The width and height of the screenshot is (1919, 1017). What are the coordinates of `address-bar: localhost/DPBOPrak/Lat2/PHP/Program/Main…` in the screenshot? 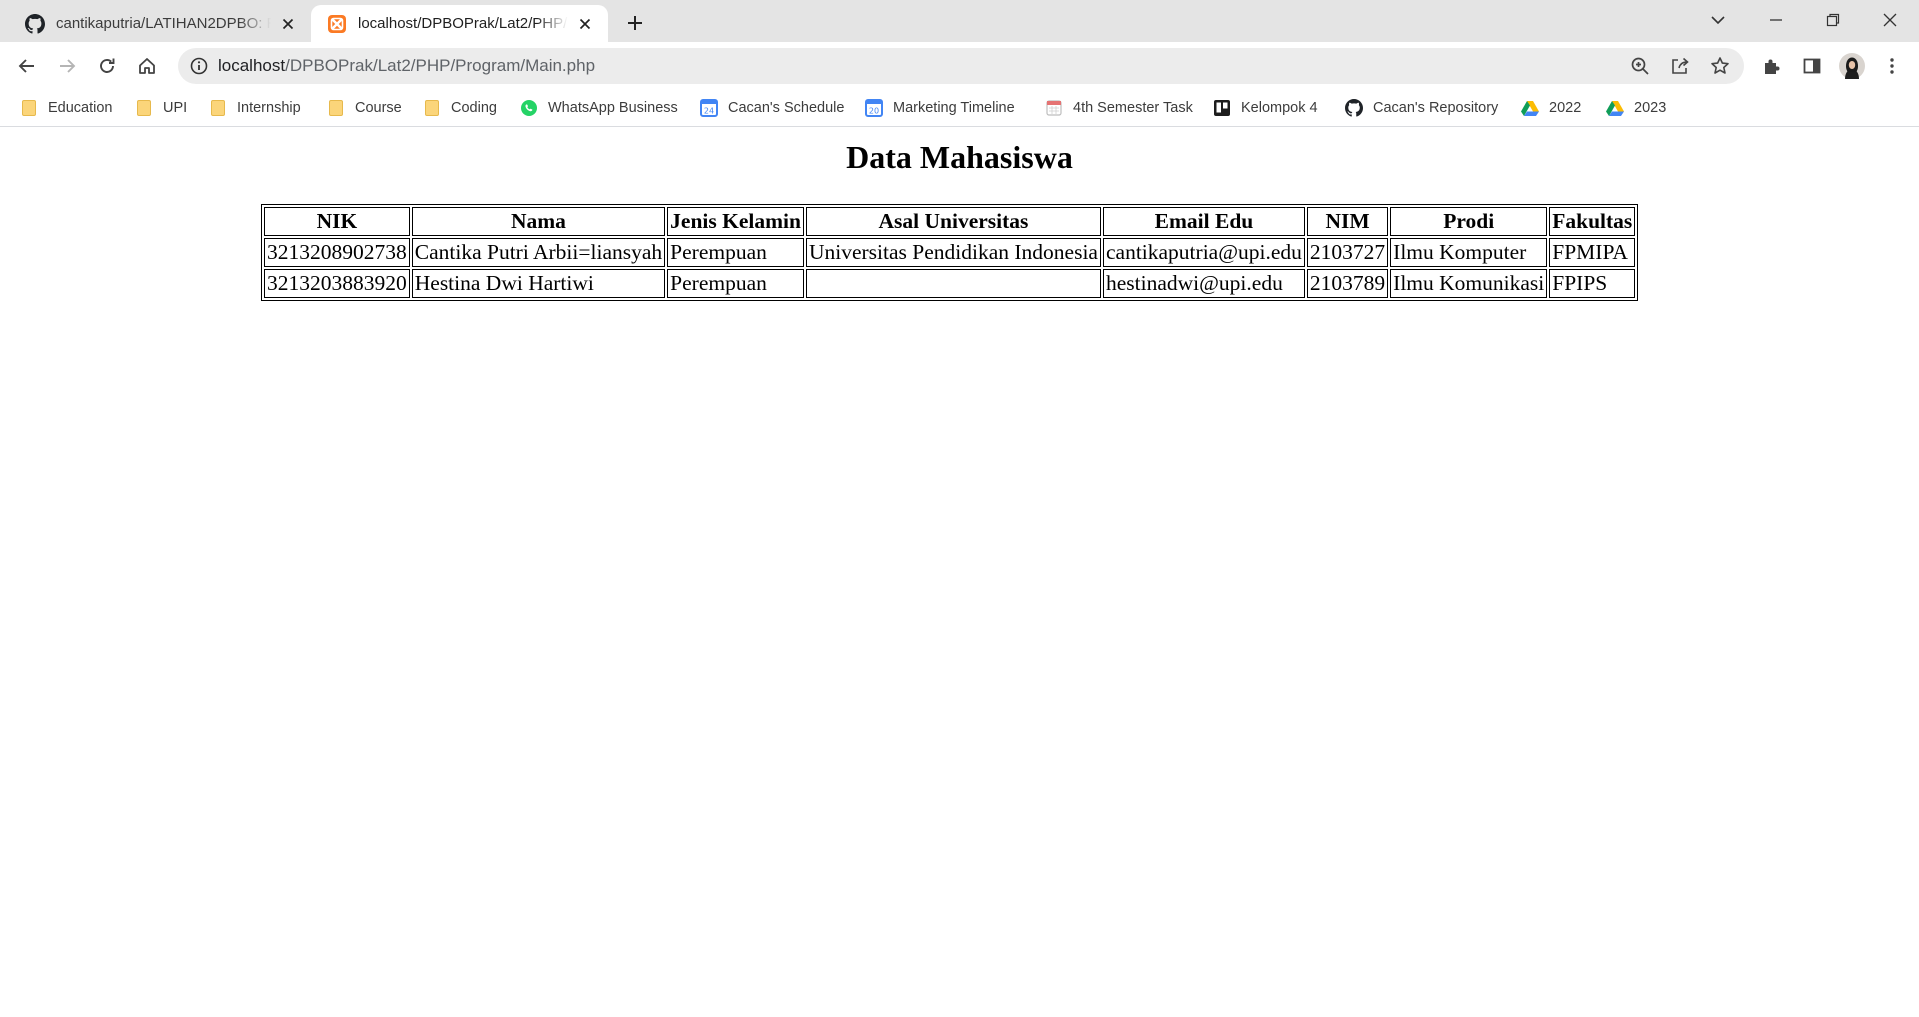 It's located at (961, 66).